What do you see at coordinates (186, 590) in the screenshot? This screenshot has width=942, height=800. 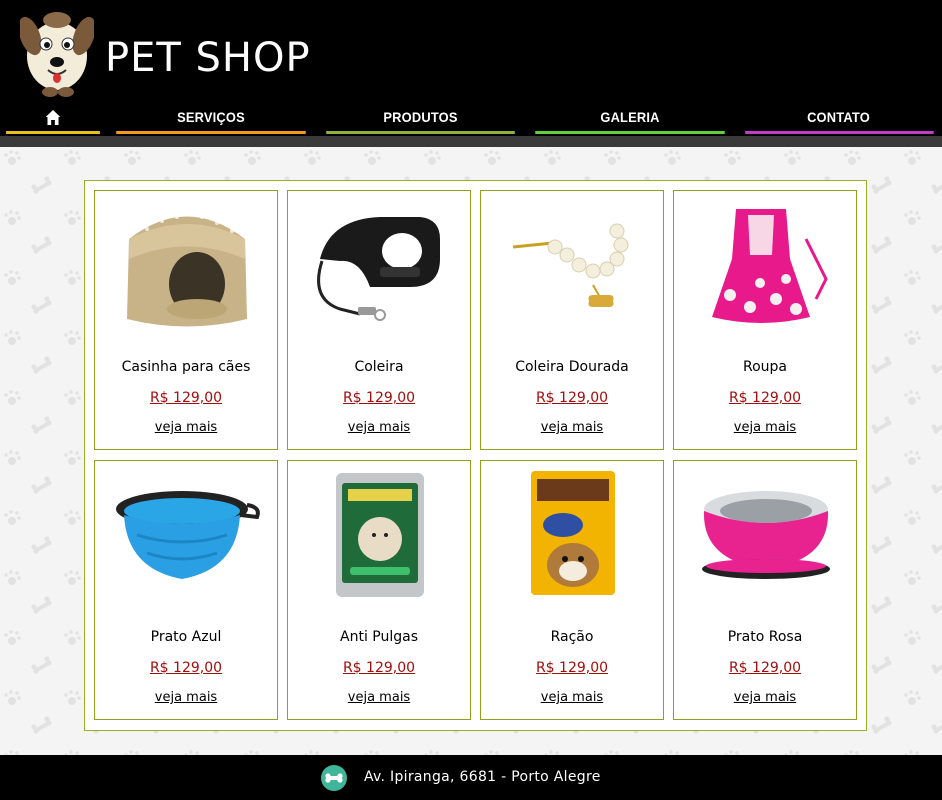 I see `product-card: Prato Azul R$ 129,00 veja mais` at bounding box center [186, 590].